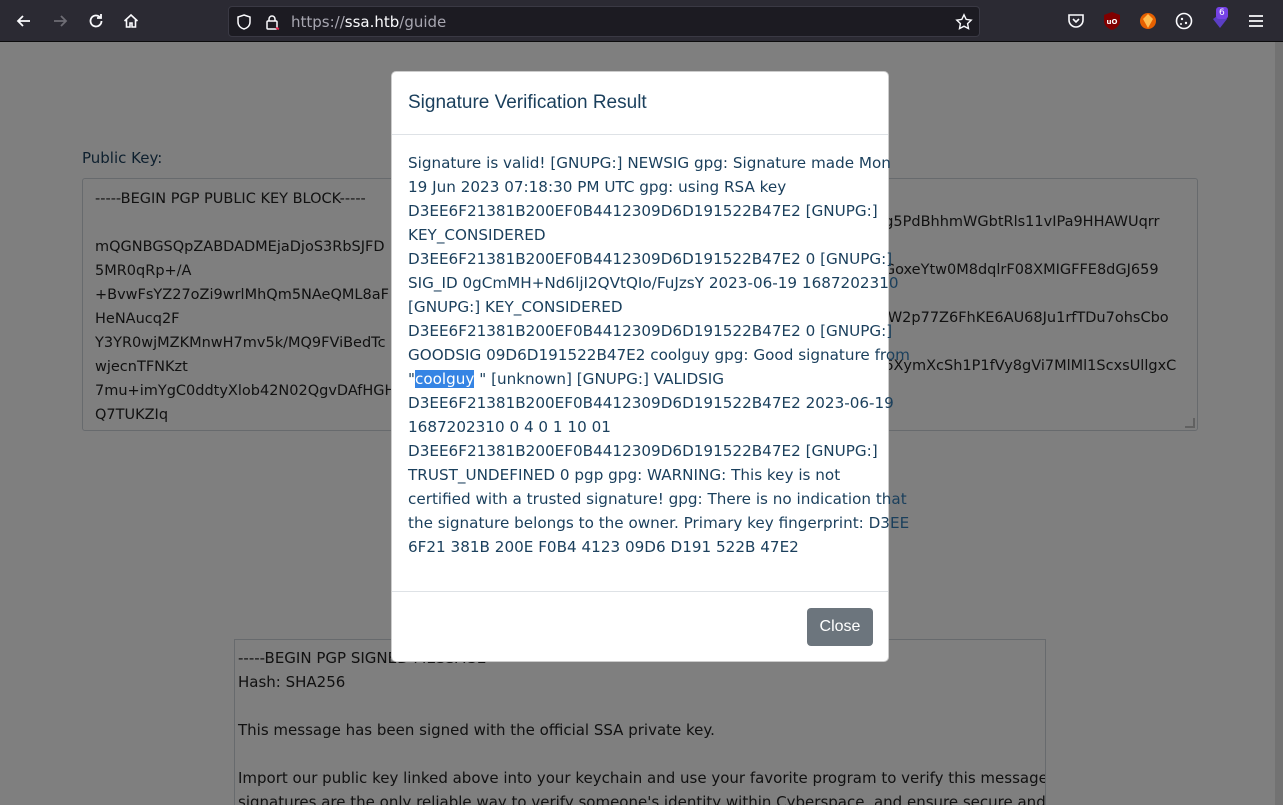 The height and width of the screenshot is (805, 1283). I want to click on url-path: /guide, so click(423, 22).